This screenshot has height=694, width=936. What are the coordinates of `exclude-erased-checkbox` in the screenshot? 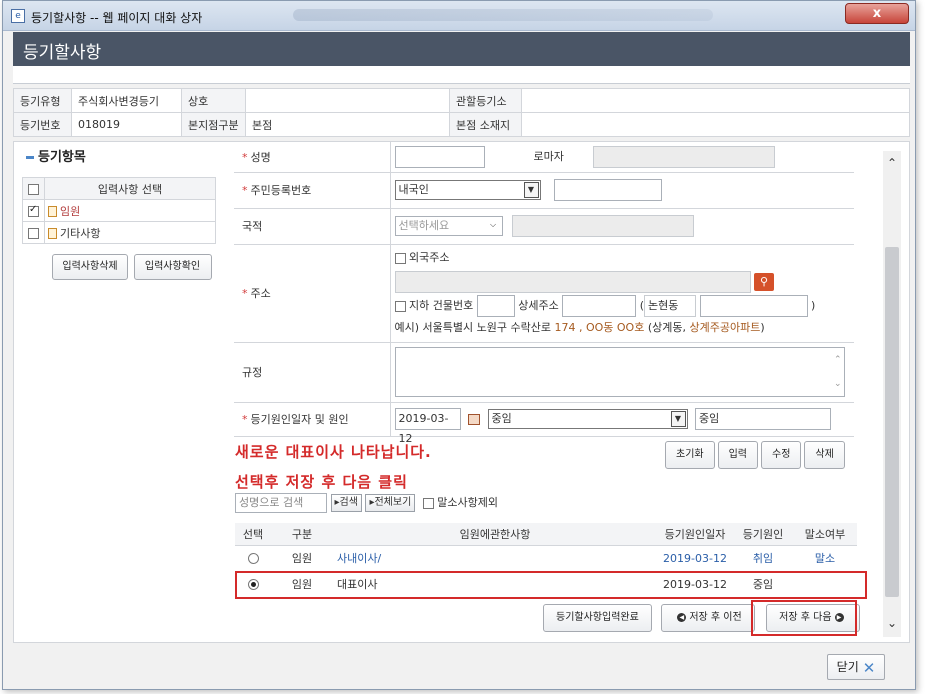 It's located at (428, 503).